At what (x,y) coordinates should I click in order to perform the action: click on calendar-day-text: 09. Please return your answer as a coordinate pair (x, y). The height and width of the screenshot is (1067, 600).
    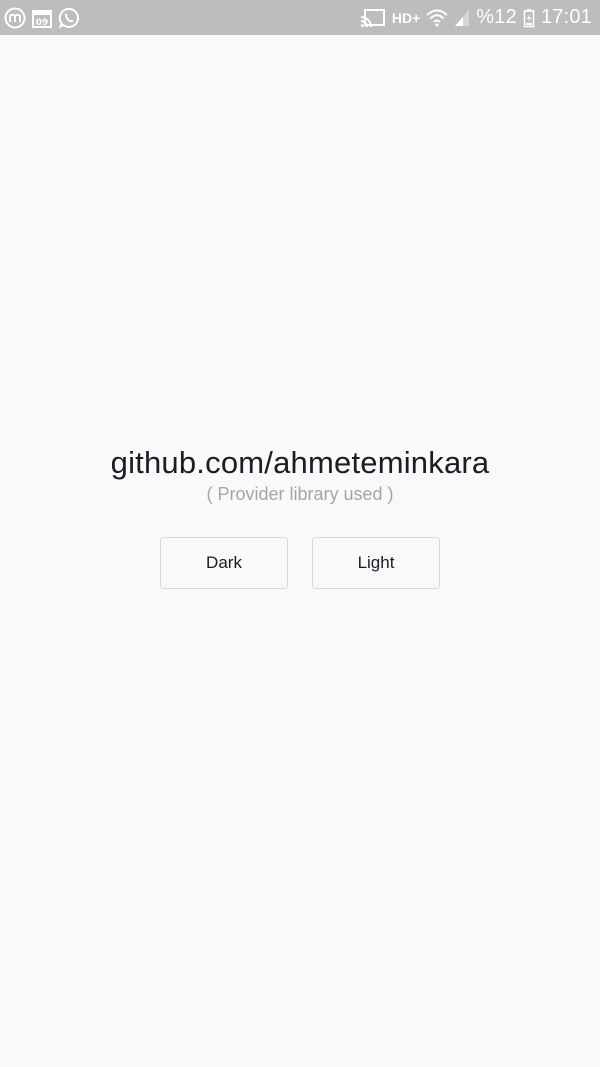
    Looking at the image, I should click on (42, 23).